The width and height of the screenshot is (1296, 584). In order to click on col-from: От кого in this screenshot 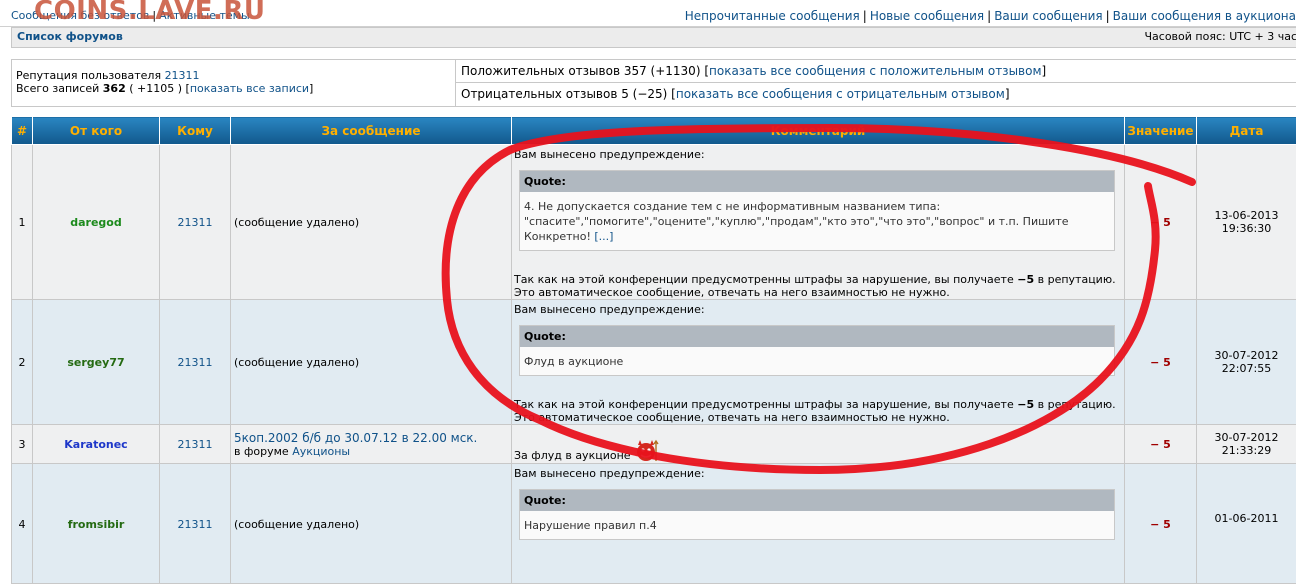, I will do `click(96, 131)`.